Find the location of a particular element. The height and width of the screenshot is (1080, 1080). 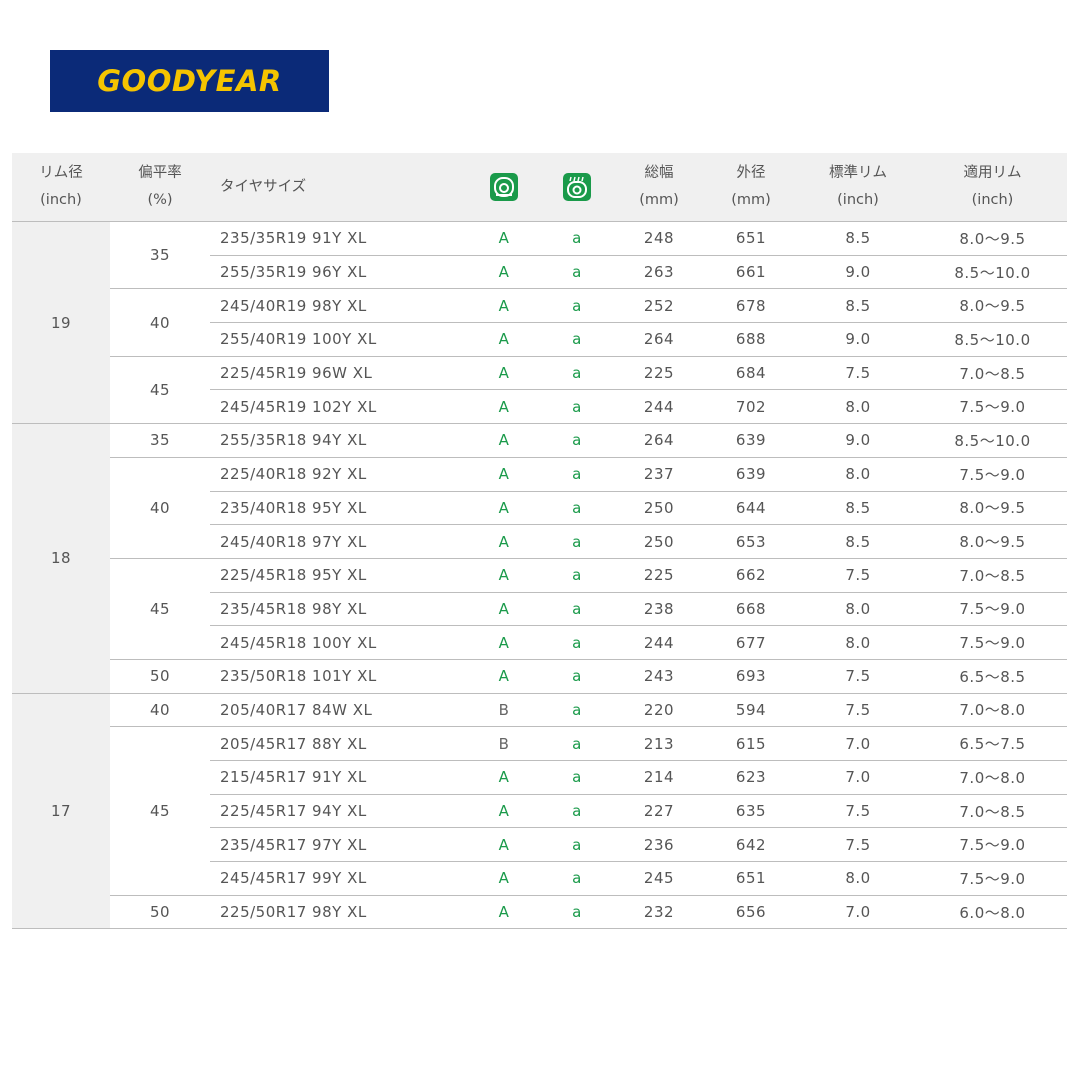

outer-diameter-cell: 684 is located at coordinates (751, 373).